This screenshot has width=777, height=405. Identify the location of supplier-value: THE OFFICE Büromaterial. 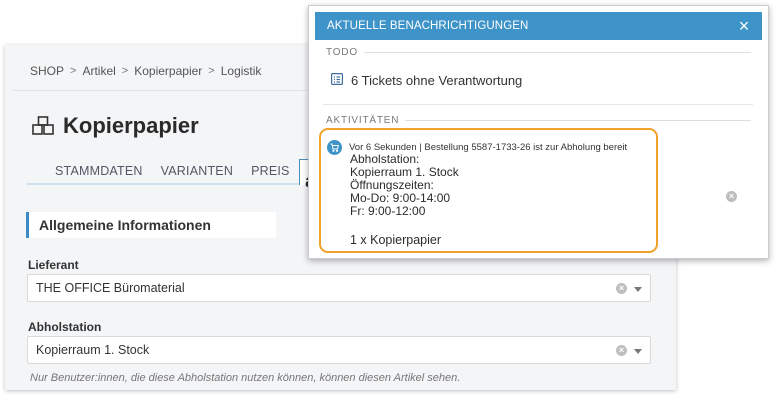
(110, 288).